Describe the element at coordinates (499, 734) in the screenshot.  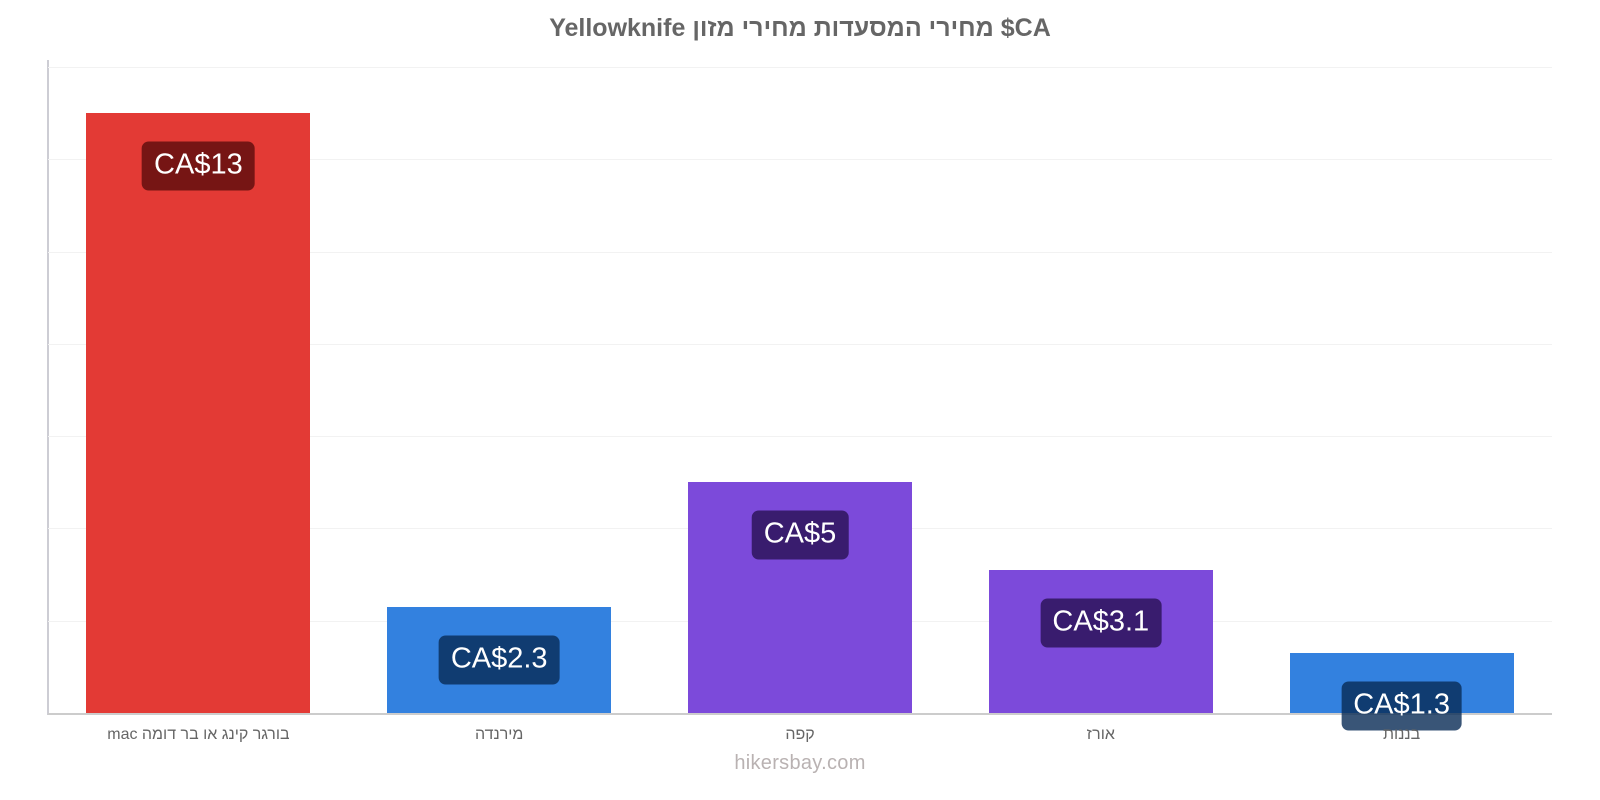
I see `category-label-1: מירנדה` at that location.